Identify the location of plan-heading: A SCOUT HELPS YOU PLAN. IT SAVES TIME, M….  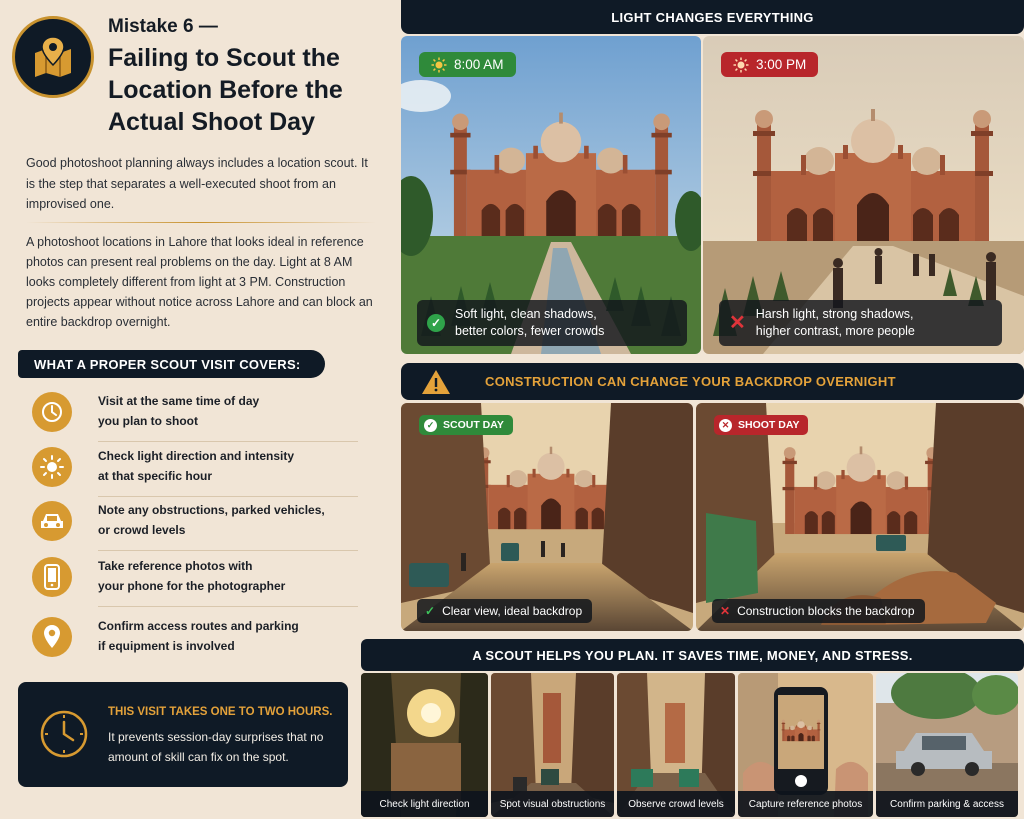
(692, 655).